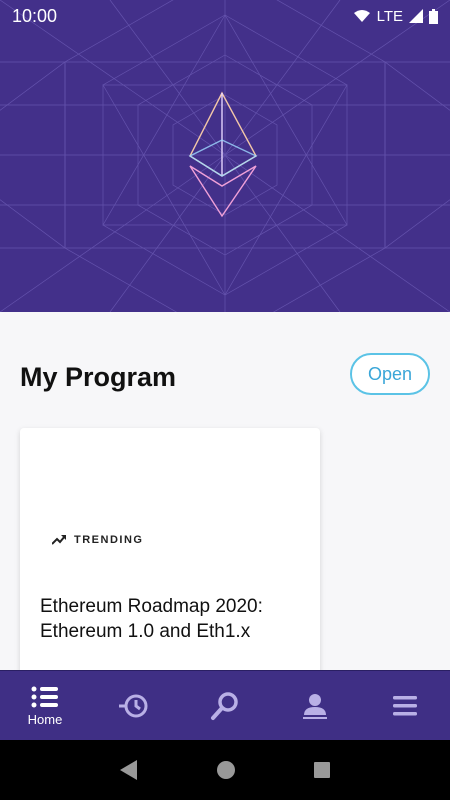  I want to click on section-title: My Program, so click(98, 377).